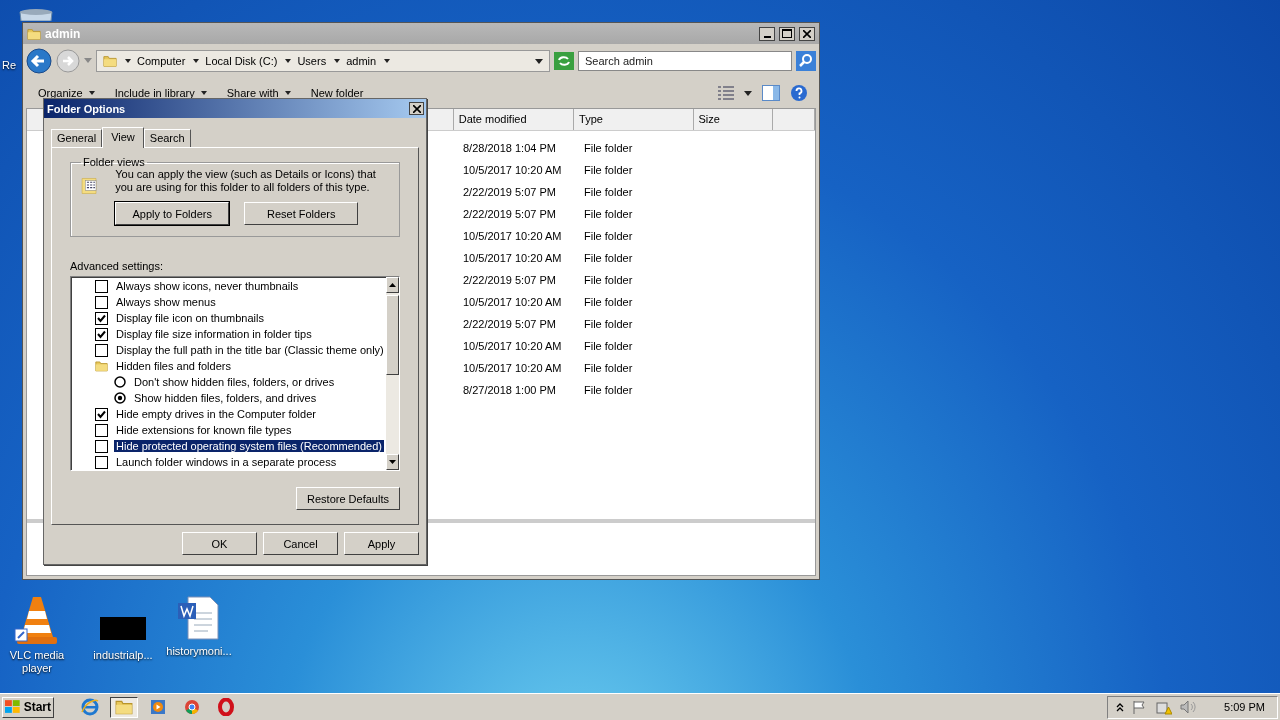  I want to click on address-bar: Computer Local Disk (C:) Users admin, so click(323, 61).